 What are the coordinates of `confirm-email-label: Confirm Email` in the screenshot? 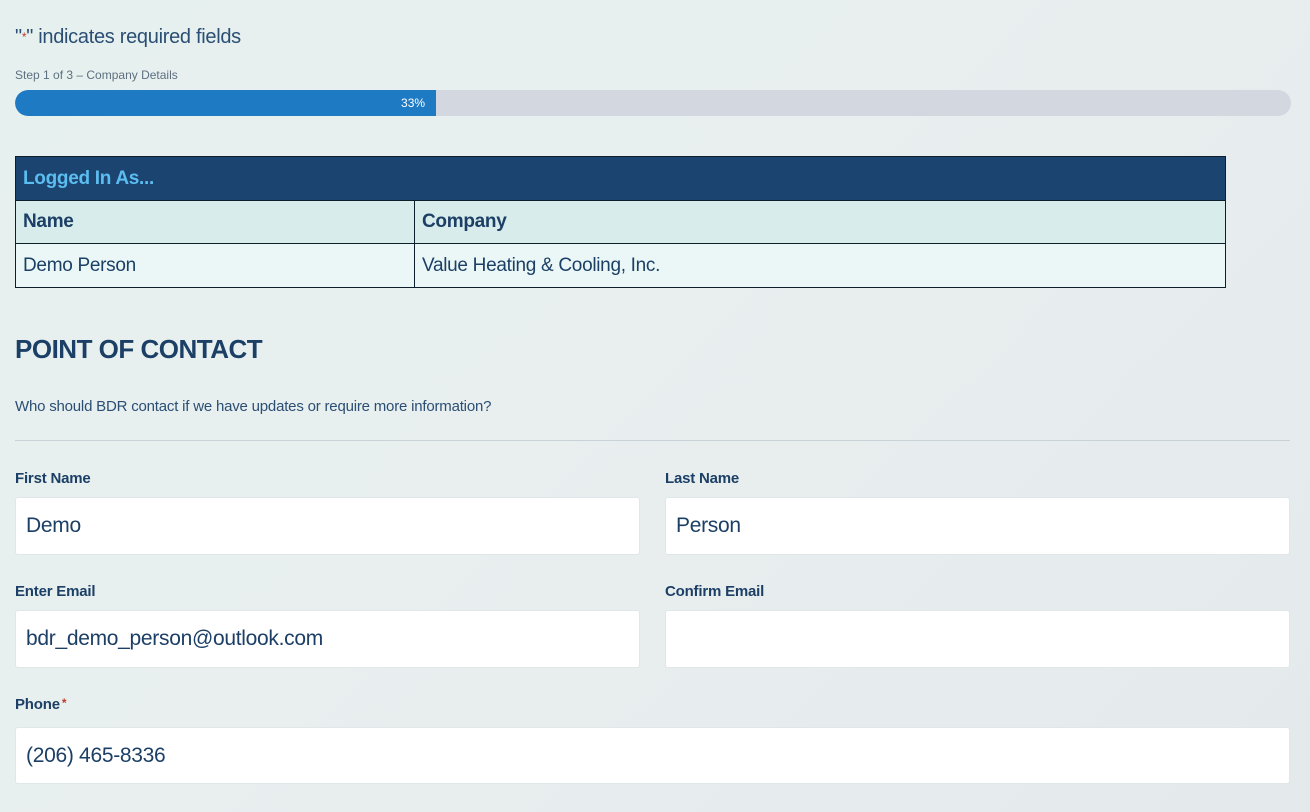 It's located at (715, 591).